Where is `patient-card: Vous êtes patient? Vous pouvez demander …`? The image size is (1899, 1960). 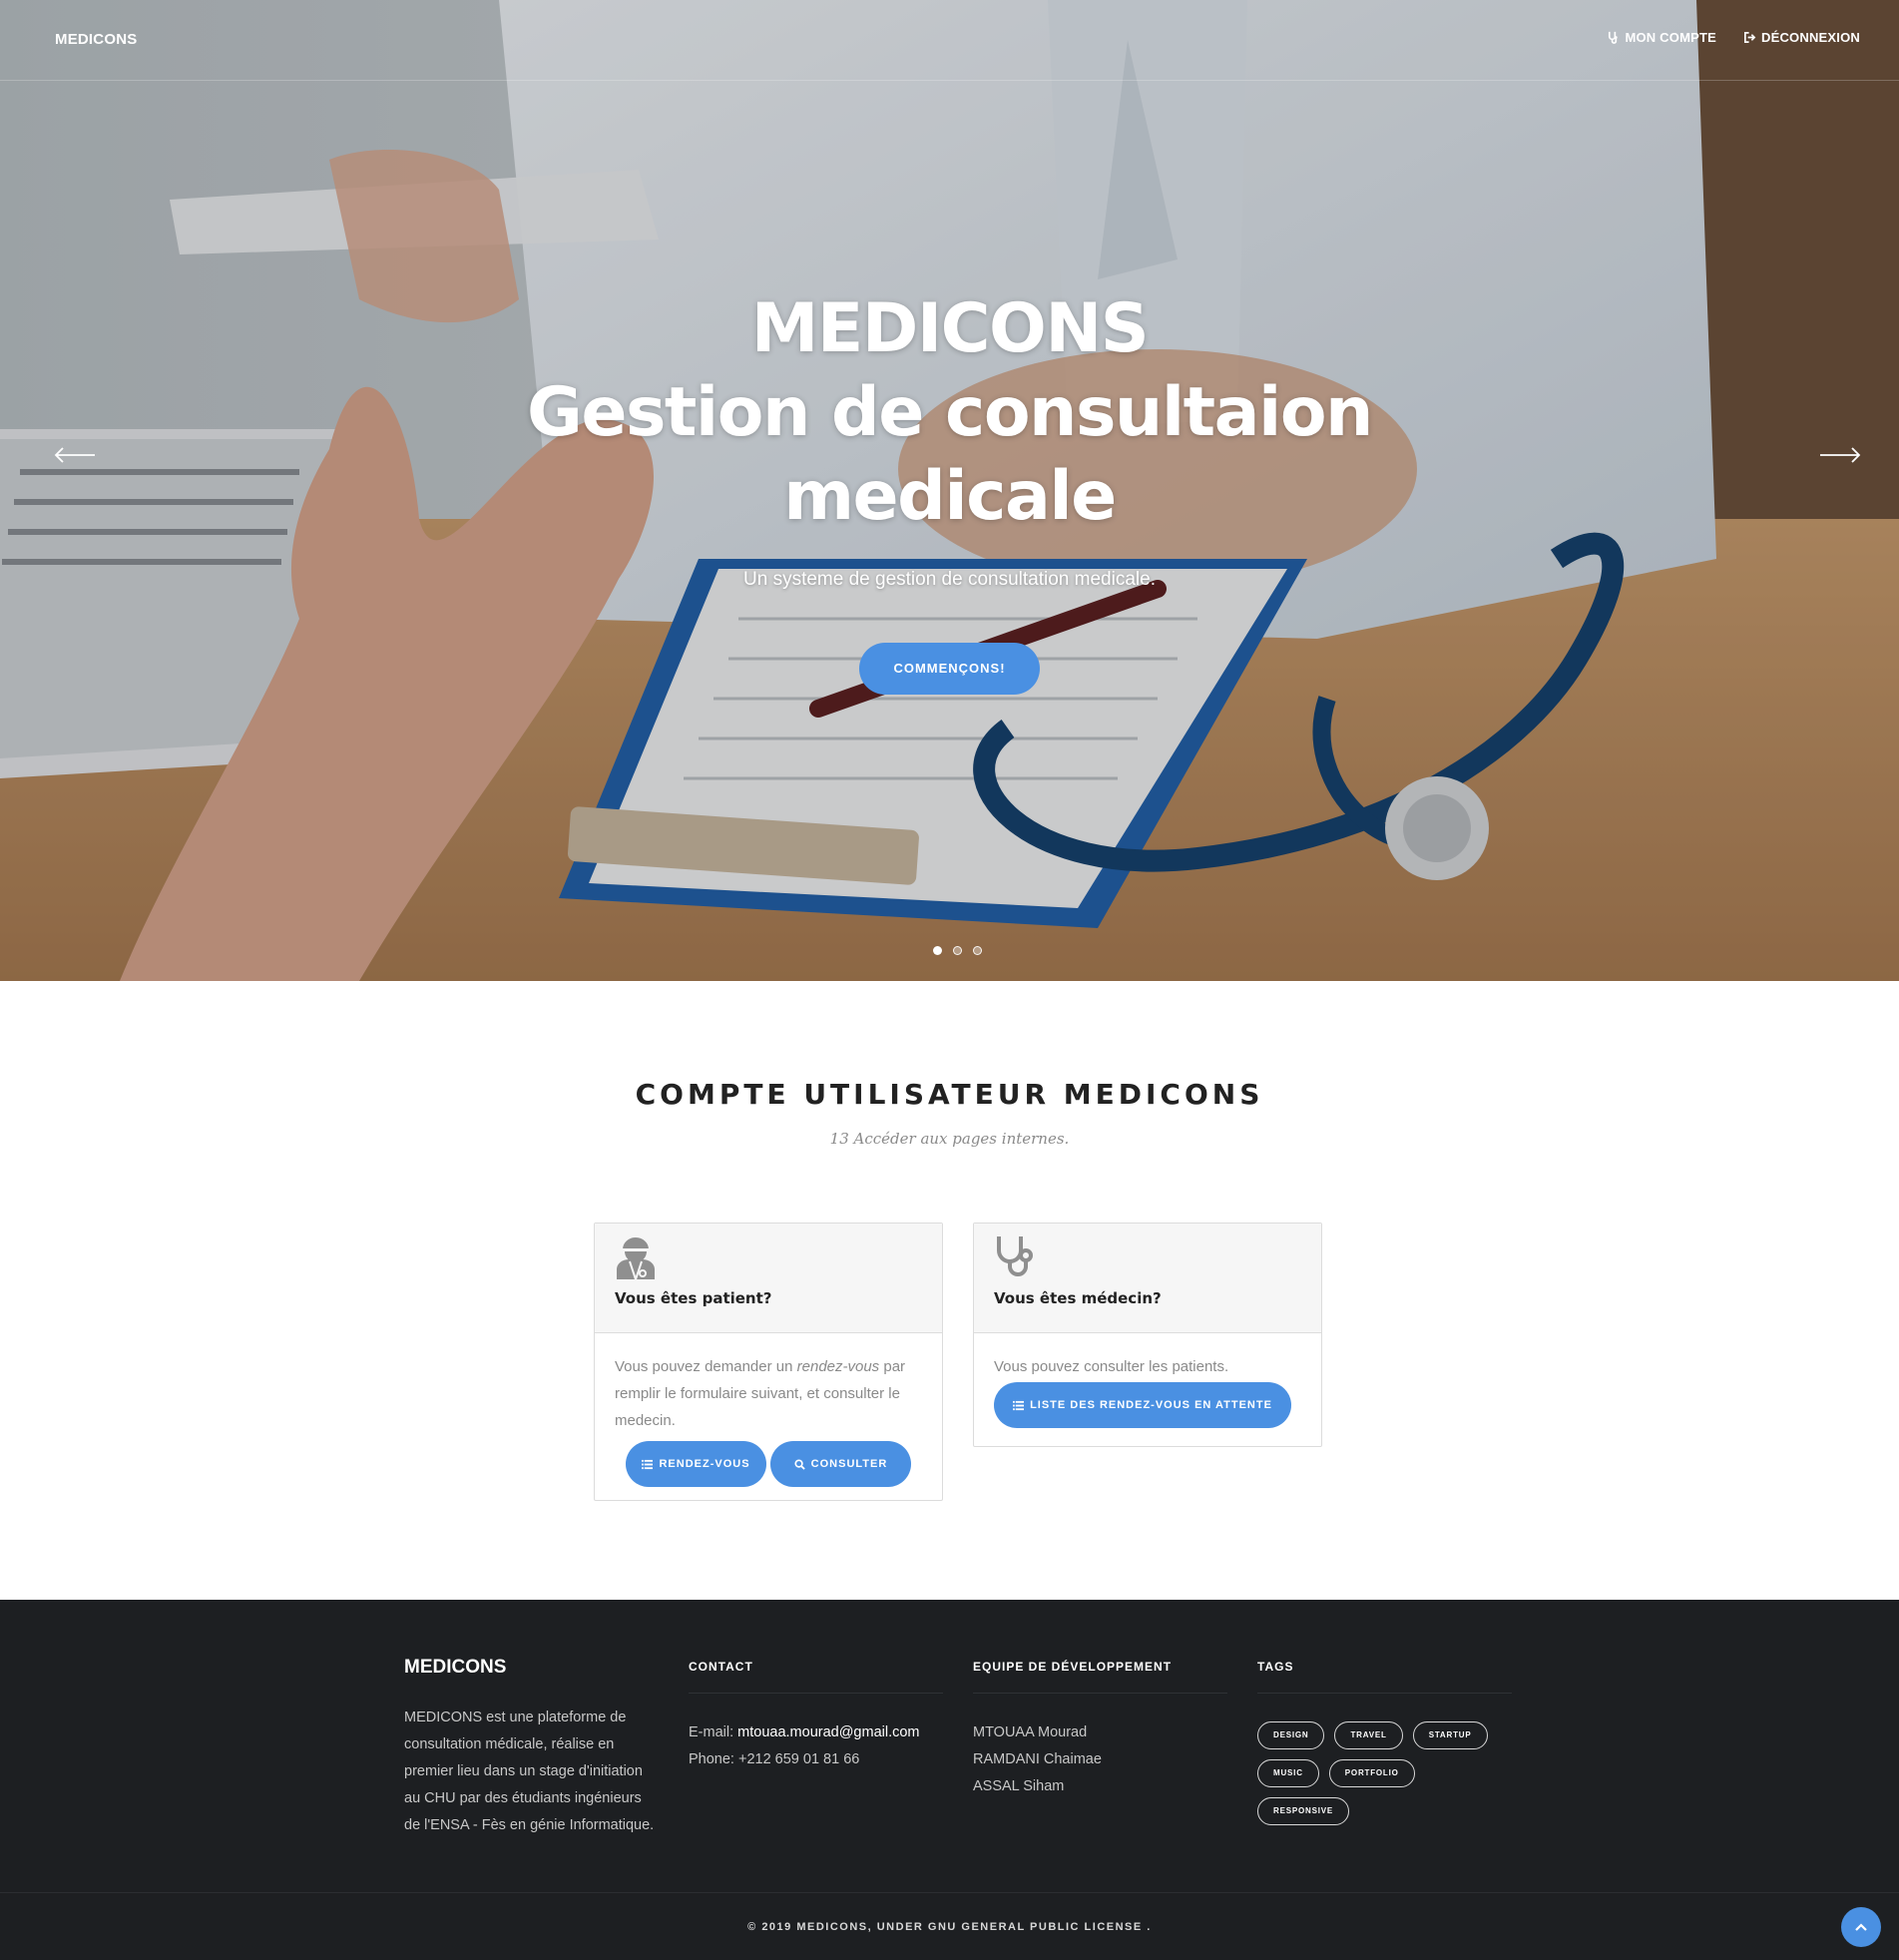
patient-card: Vous êtes patient? Vous pouvez demander … is located at coordinates (768, 1362).